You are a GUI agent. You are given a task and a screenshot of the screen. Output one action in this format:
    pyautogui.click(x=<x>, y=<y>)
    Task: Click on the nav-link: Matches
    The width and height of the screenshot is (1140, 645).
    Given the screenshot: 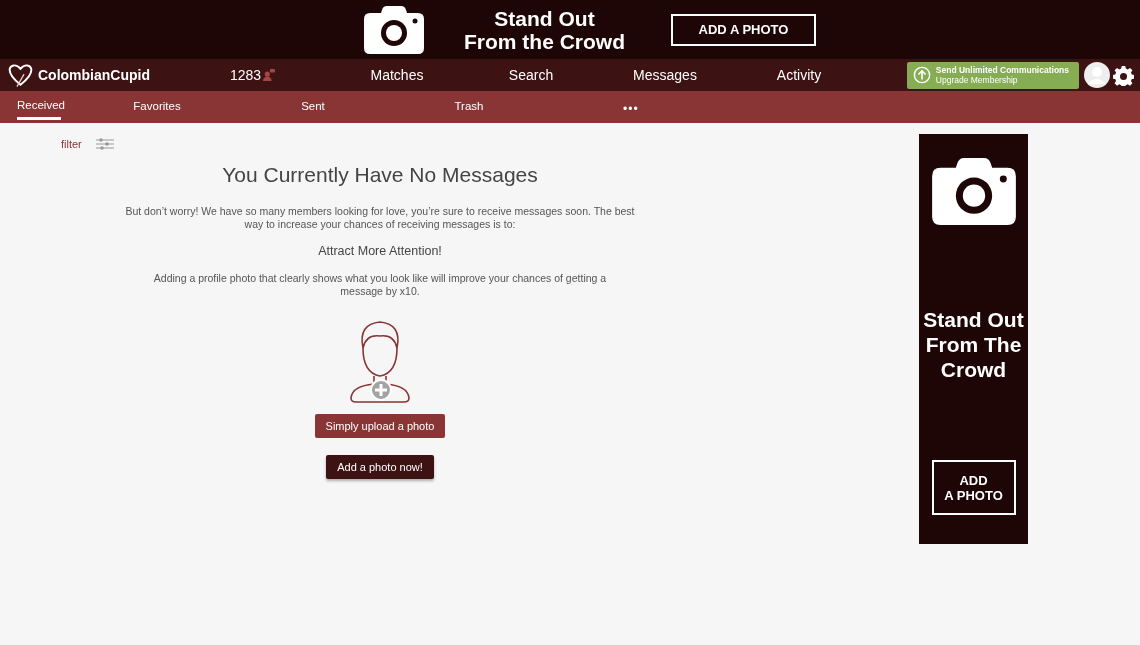 What is the action you would take?
    pyautogui.click(x=397, y=75)
    